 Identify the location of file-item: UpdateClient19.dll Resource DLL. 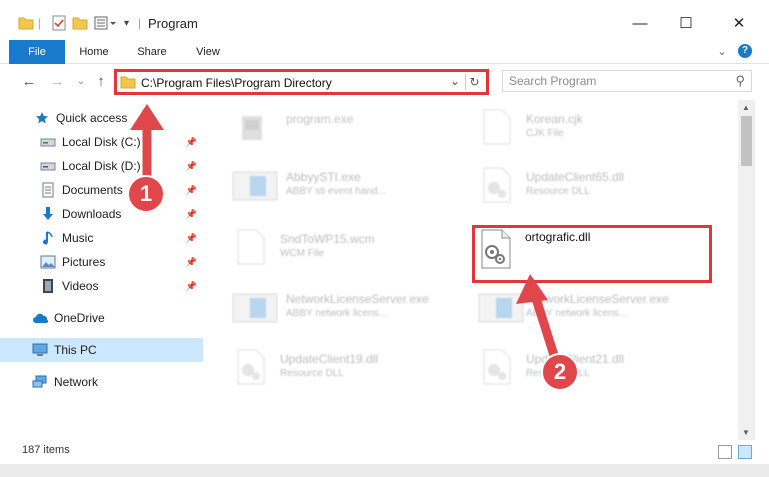
(352, 368).